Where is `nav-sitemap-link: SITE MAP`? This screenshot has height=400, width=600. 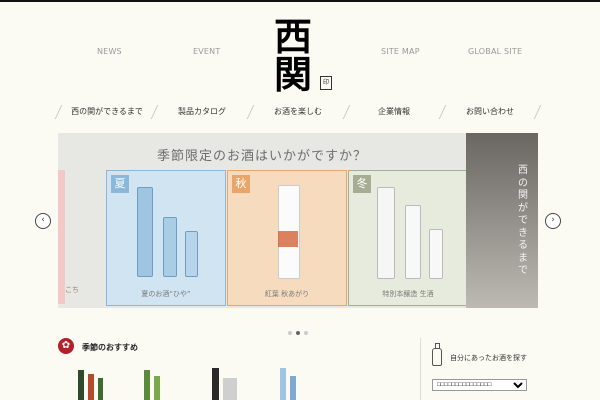
nav-sitemap-link: SITE MAP is located at coordinates (400, 51).